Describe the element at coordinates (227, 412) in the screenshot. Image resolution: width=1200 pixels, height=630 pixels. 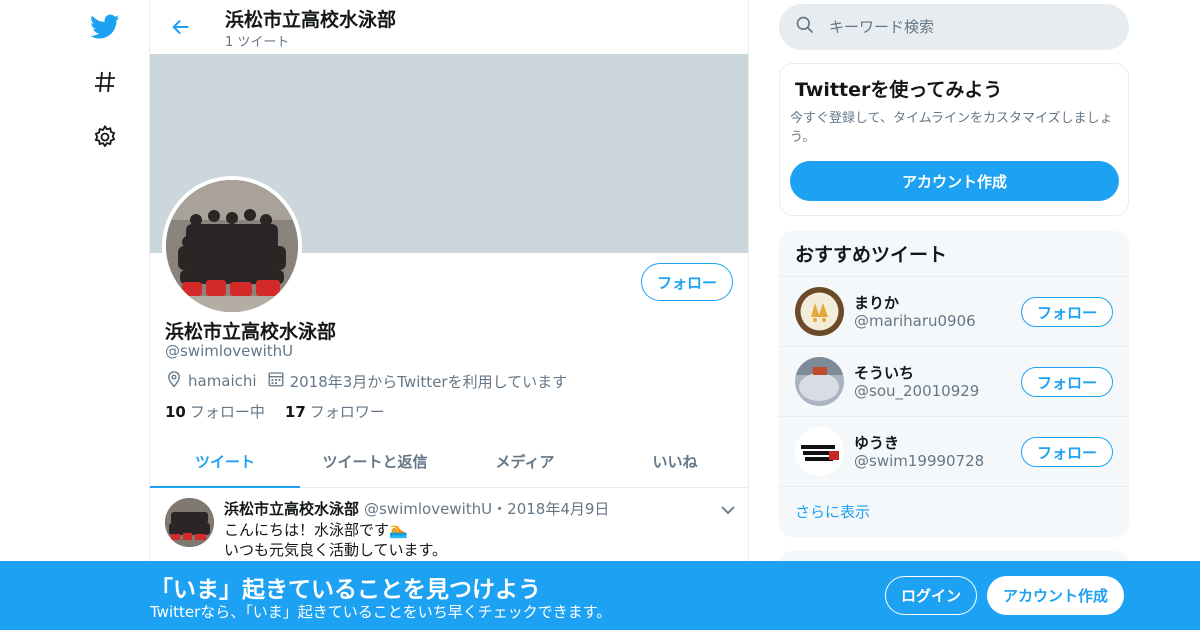
I see `following-label: フォロー中` at that location.